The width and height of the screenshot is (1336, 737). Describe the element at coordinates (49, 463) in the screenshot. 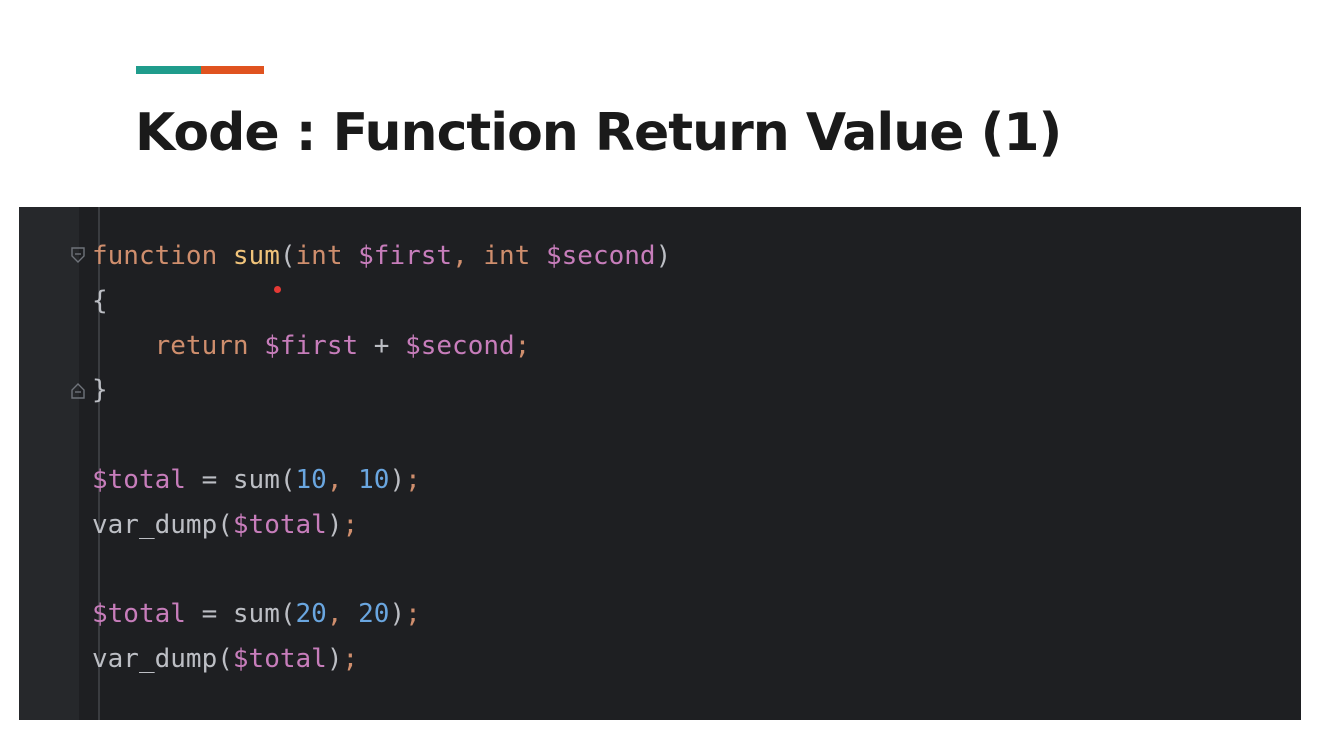

I see `editor-gutter` at that location.